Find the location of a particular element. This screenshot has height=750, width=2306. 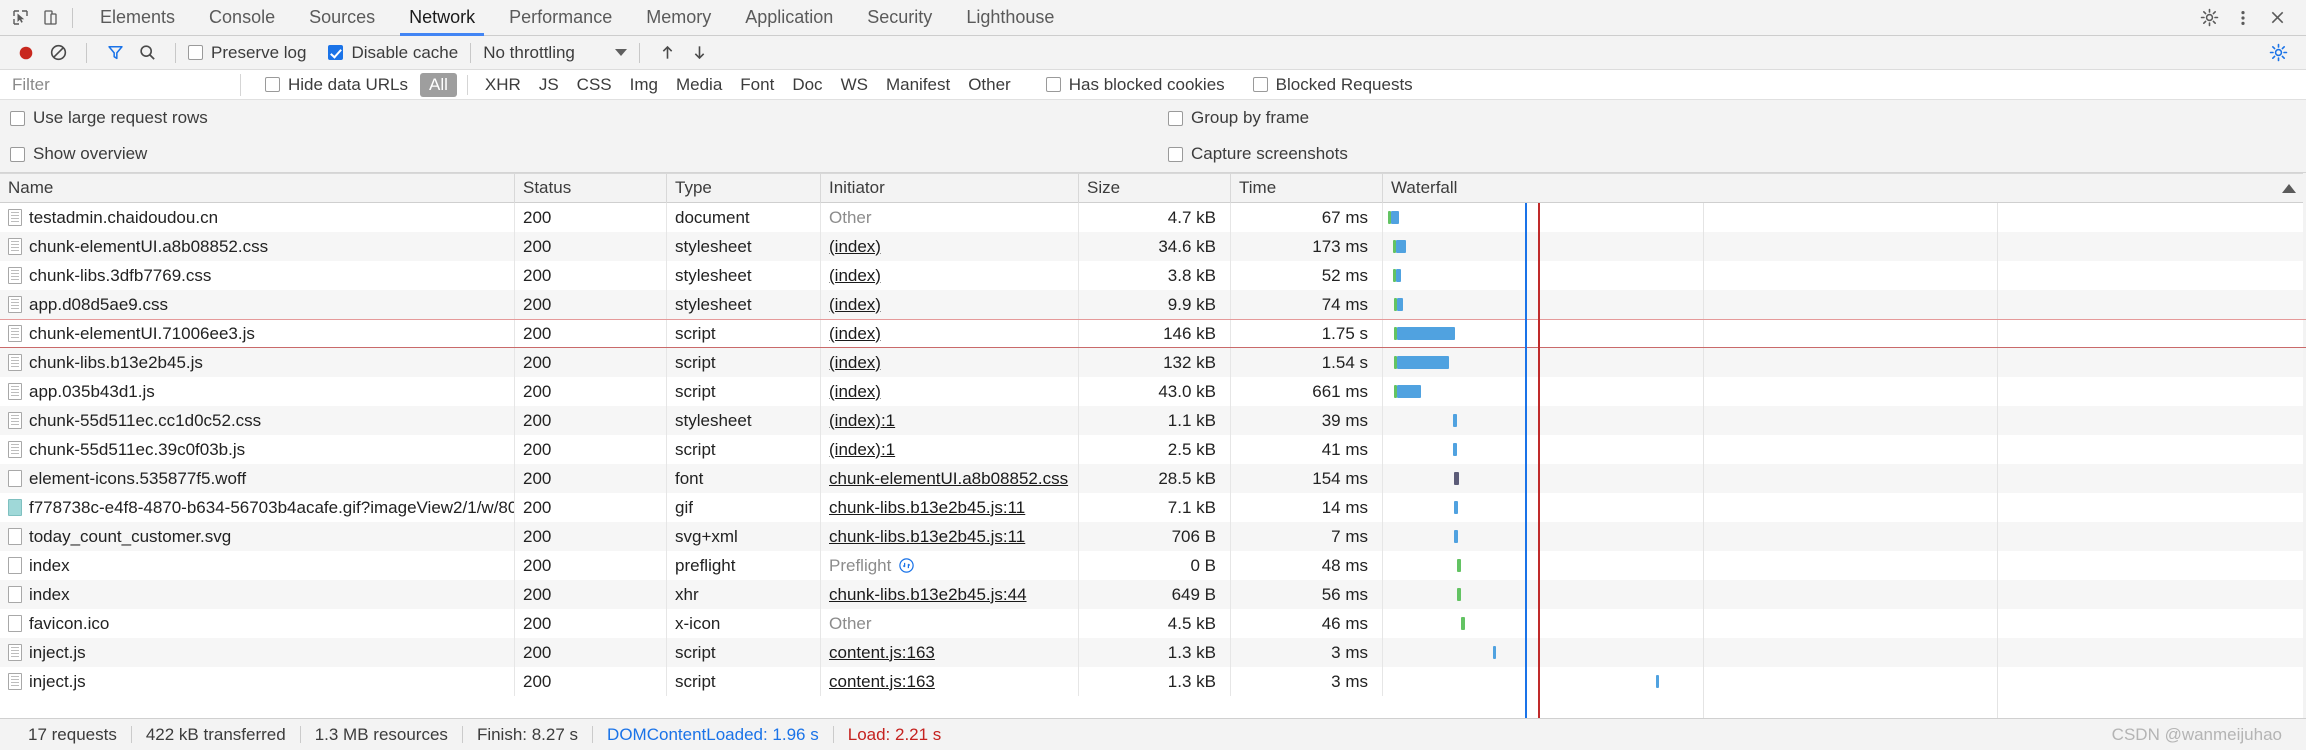

column-header-initiator: Initiator is located at coordinates (950, 188).